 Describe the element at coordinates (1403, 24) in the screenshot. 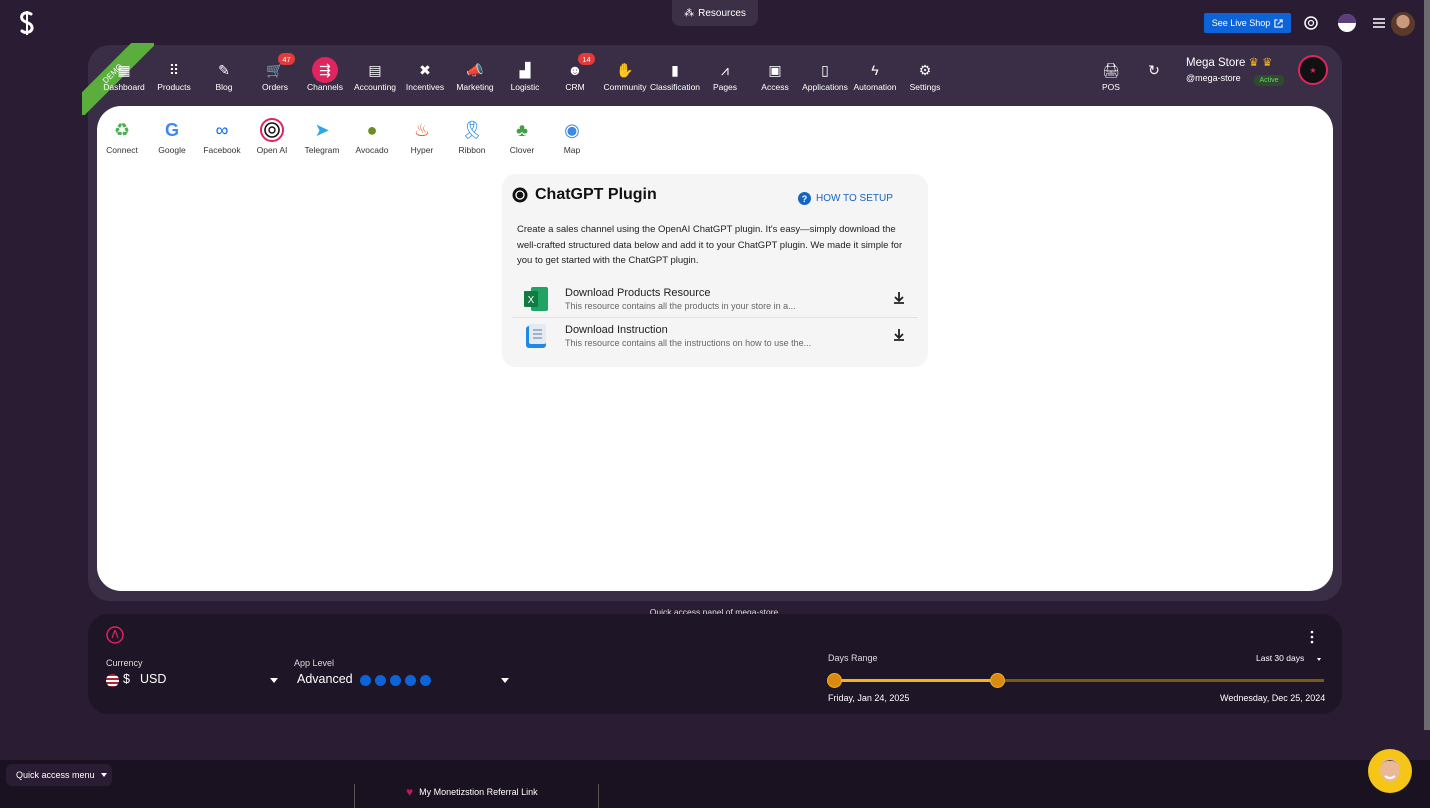

I see `user-avatar` at that location.